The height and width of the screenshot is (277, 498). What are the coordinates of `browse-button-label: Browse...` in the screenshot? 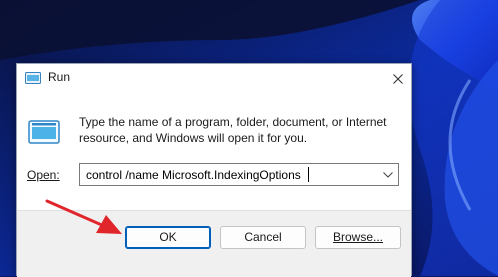 It's located at (357, 237).